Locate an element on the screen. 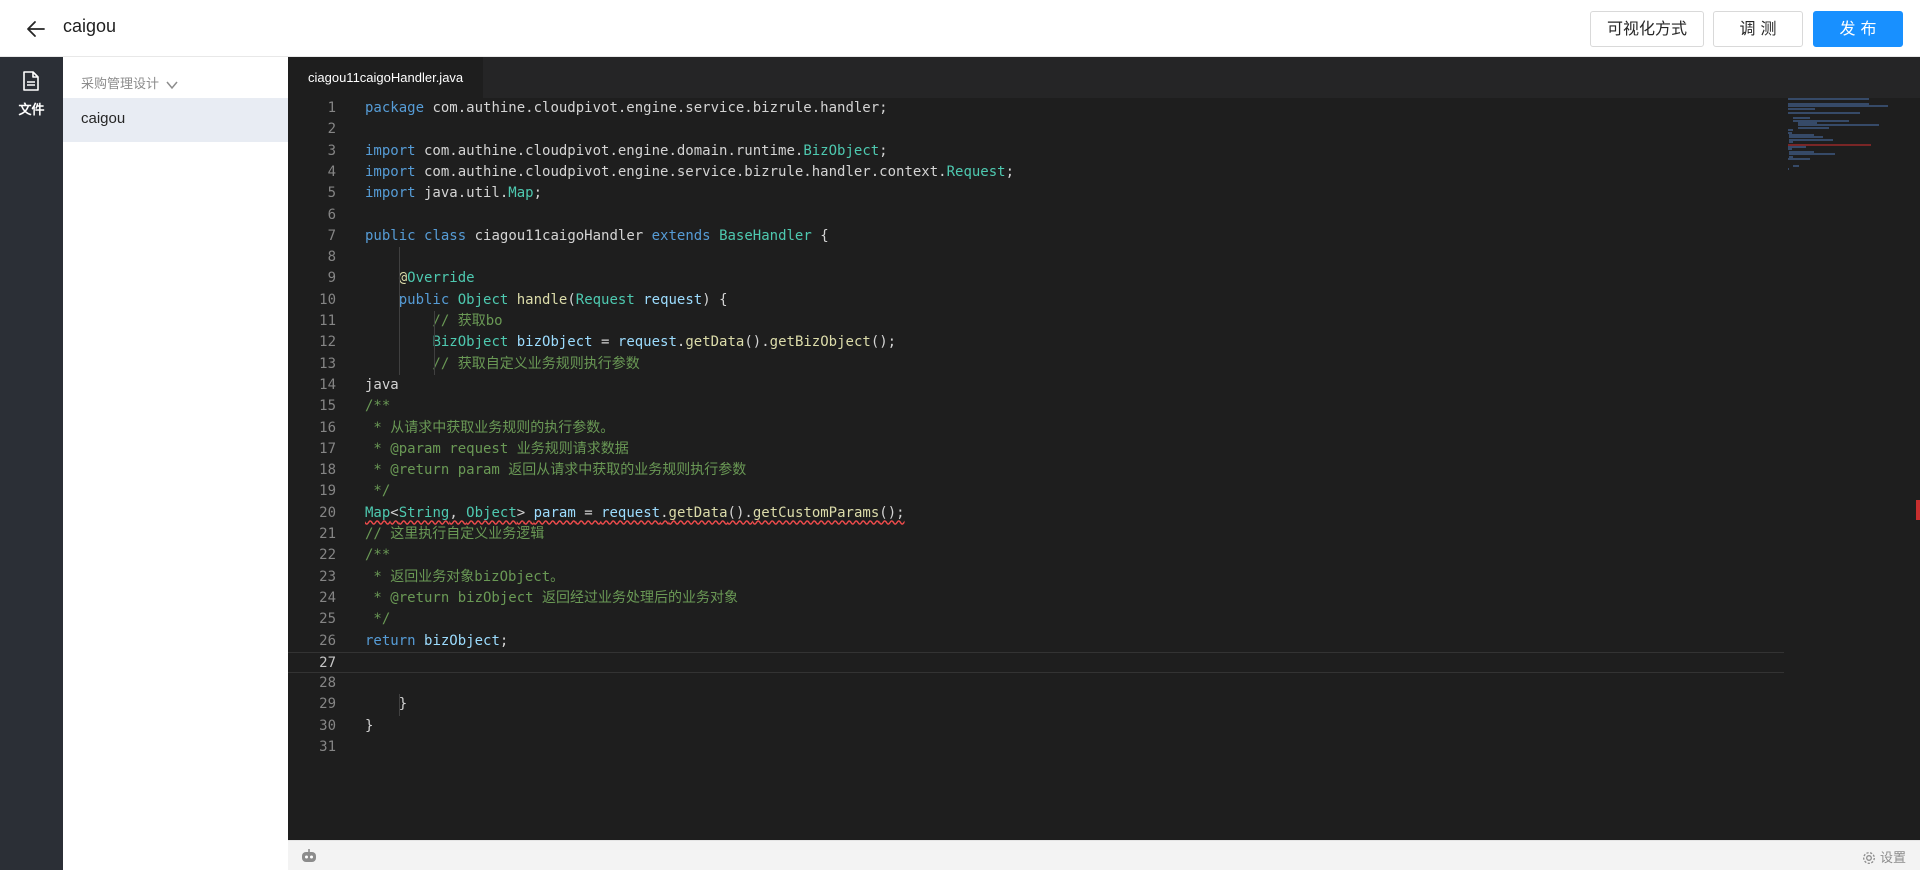  line-number: 24 is located at coordinates (327, 597).